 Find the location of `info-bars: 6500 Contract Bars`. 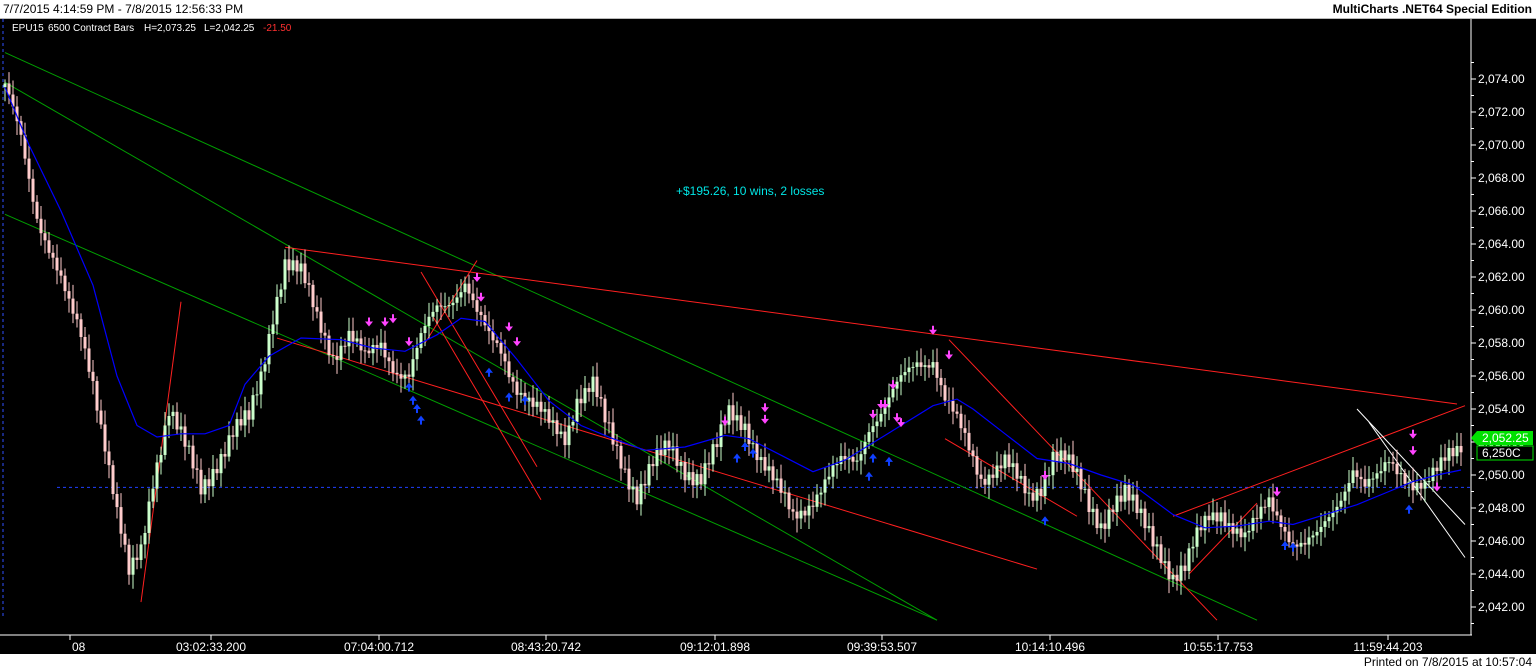

info-bars: 6500 Contract Bars is located at coordinates (91, 28).